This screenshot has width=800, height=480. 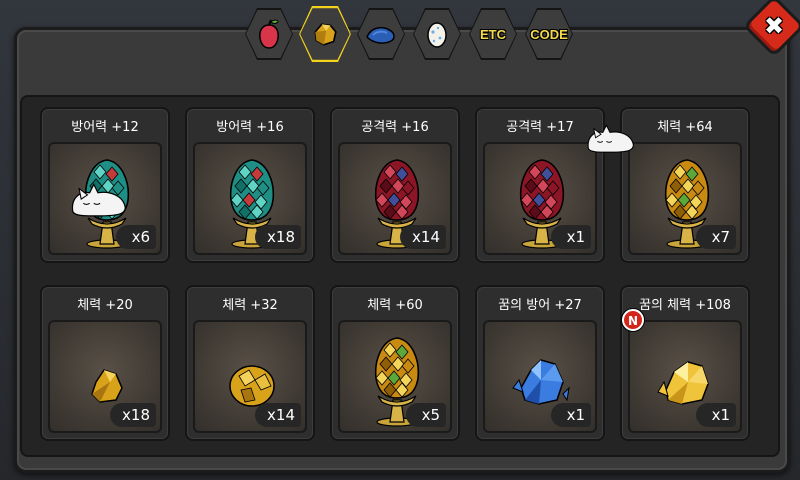 I want to click on tab-code: CODE, so click(x=549, y=34).